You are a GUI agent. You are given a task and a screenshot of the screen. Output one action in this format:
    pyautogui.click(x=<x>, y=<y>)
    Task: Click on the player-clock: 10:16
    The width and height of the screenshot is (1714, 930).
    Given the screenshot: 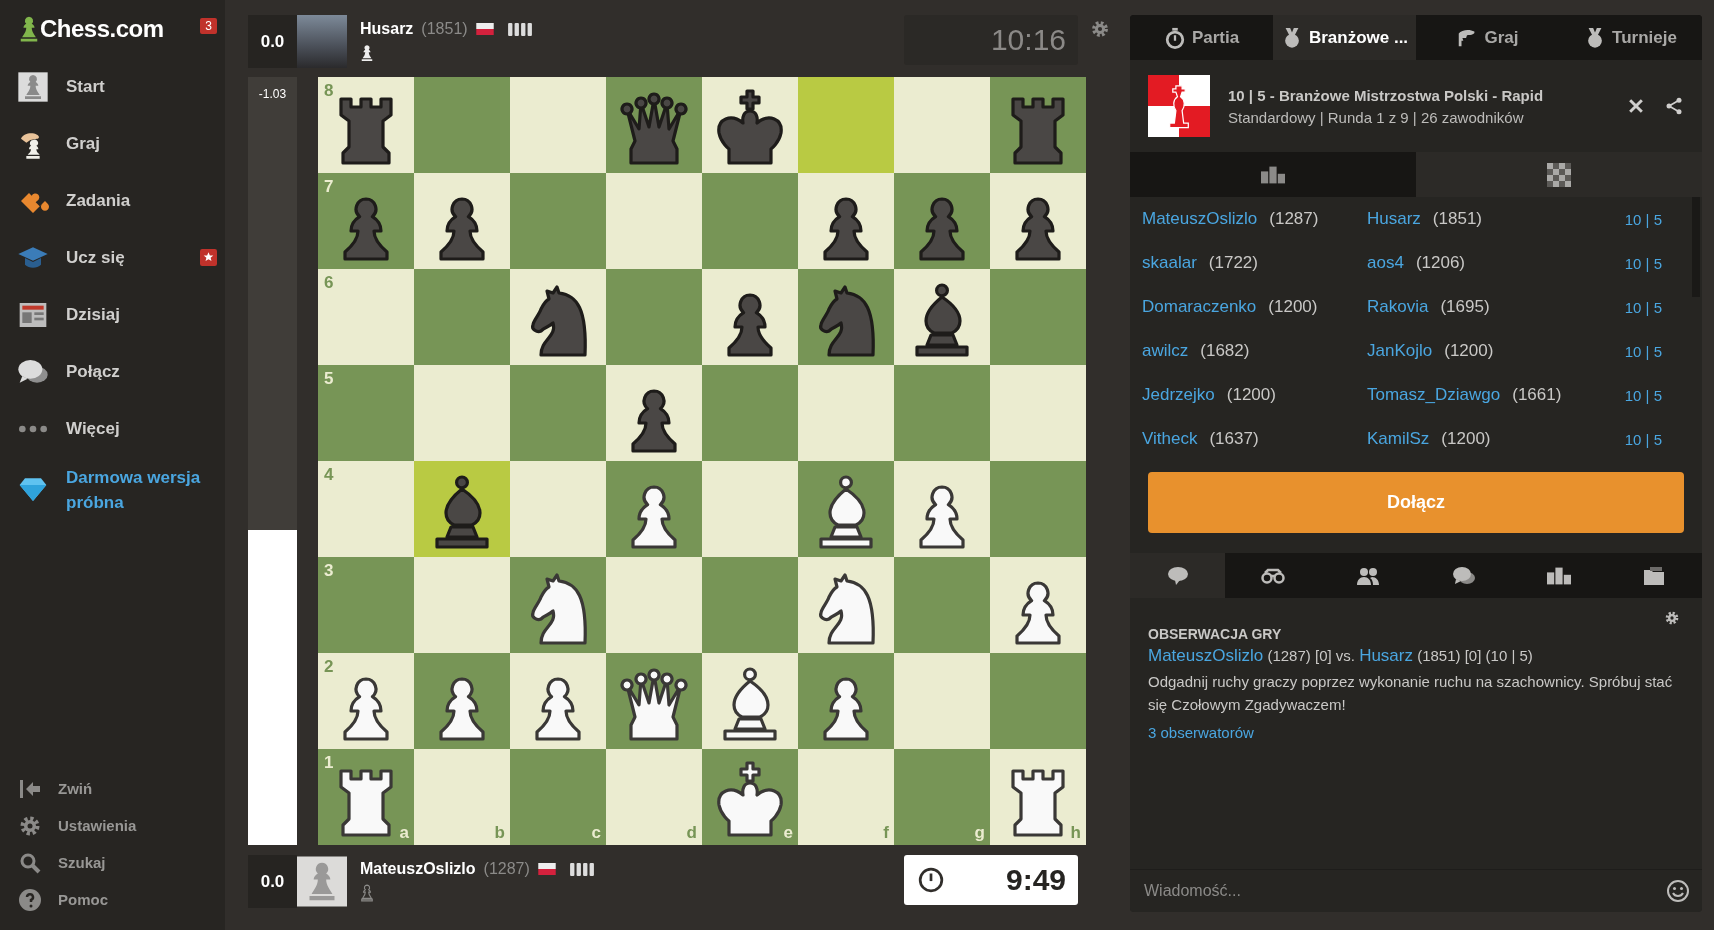 What is the action you would take?
    pyautogui.click(x=991, y=40)
    